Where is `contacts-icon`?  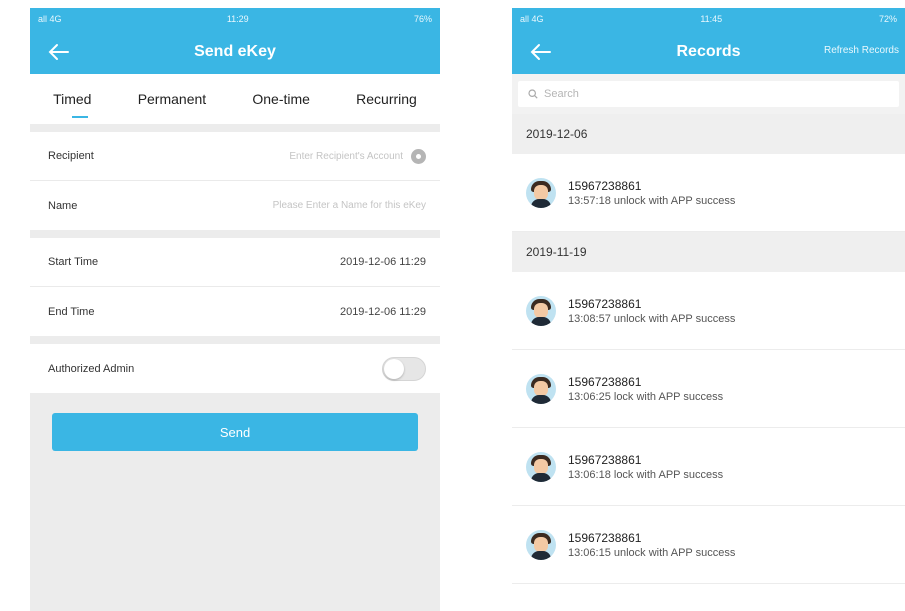 contacts-icon is located at coordinates (418, 156).